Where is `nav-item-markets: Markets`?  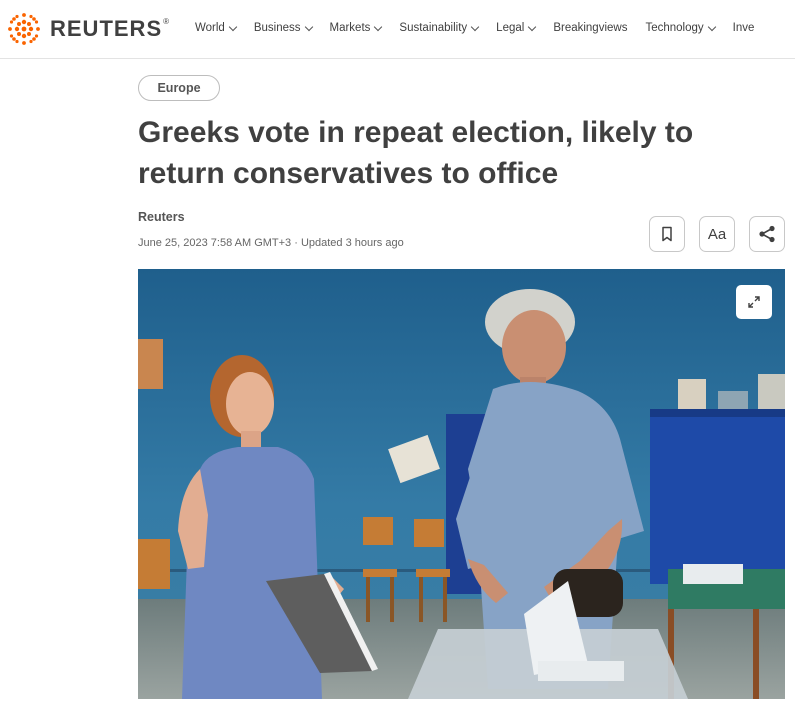 nav-item-markets: Markets is located at coordinates (356, 28).